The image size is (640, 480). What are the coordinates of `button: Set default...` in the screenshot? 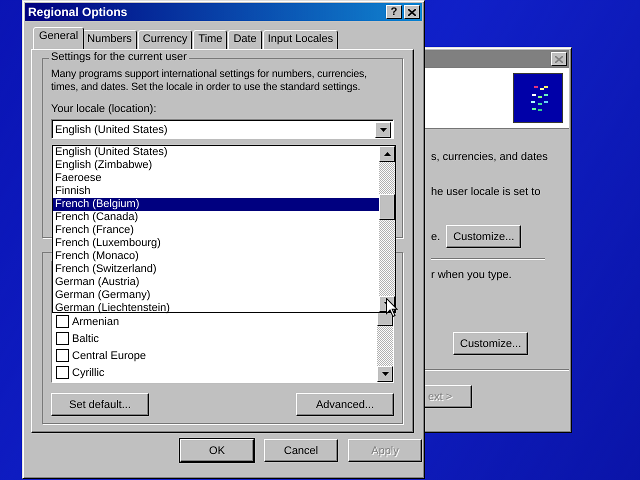 It's located at (100, 404).